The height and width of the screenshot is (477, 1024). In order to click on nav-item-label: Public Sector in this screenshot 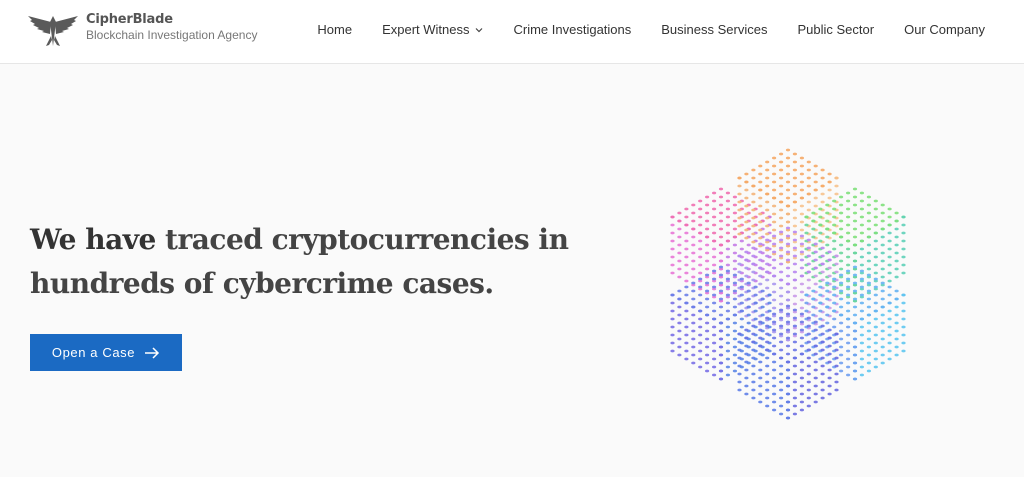, I will do `click(836, 29)`.